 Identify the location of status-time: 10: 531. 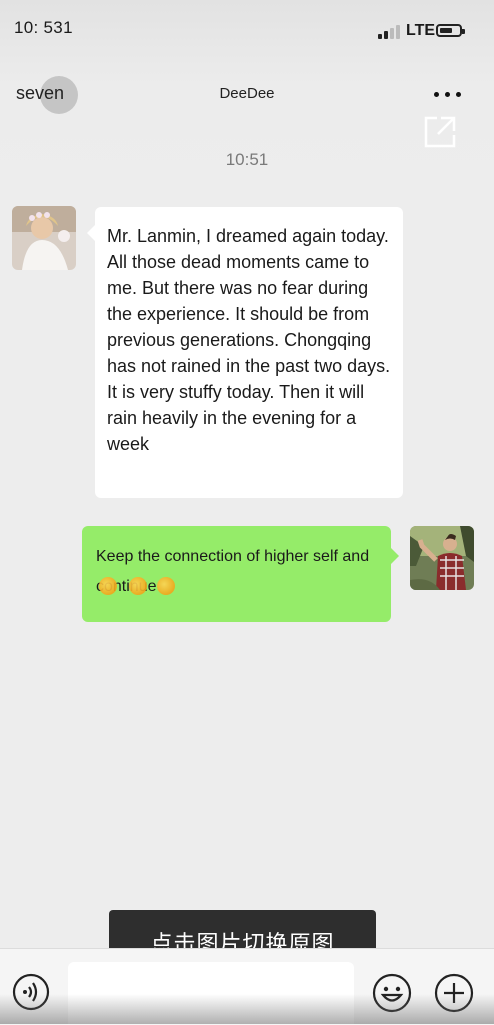
(43, 27).